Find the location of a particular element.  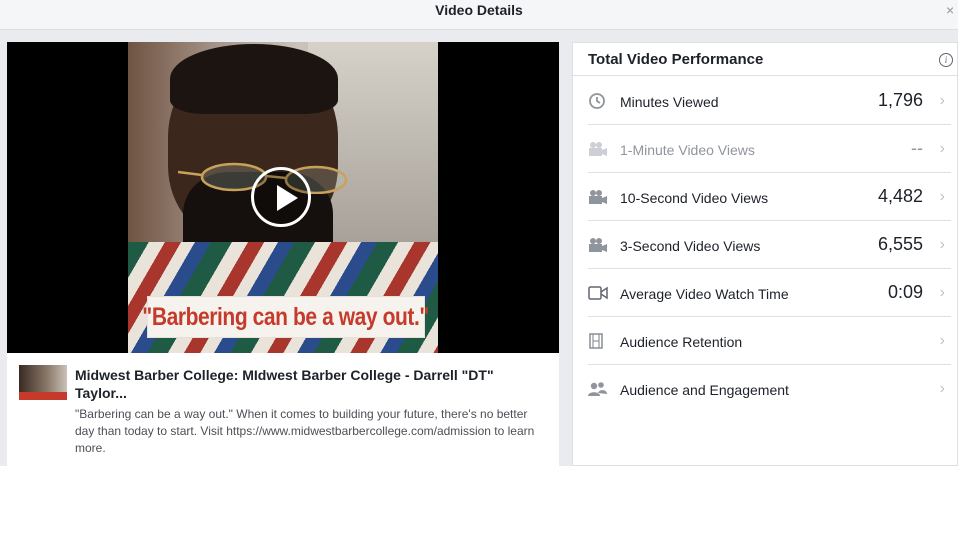

metric-row-average-watch-time: Average Video Watch Time 0:09 › is located at coordinates (769, 293).